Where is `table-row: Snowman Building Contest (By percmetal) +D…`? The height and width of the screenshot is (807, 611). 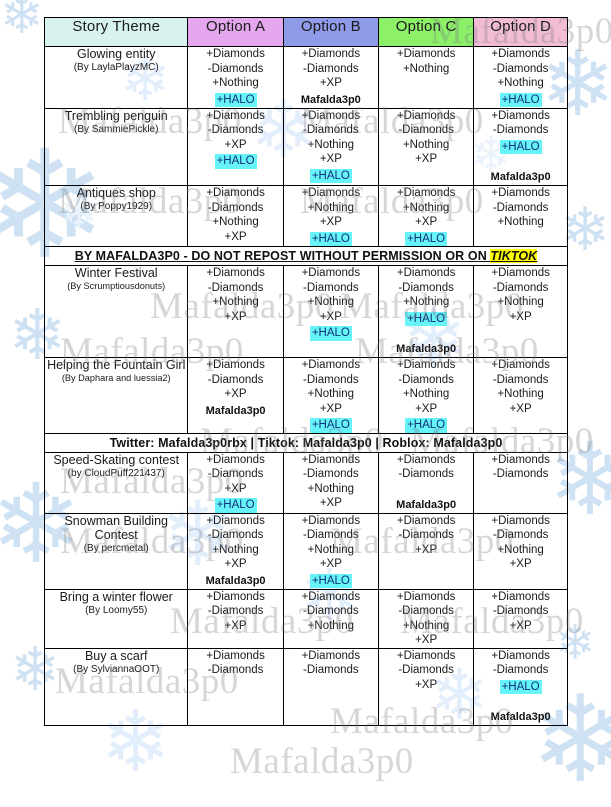
table-row: Snowman Building Contest (By percmetal) +D… is located at coordinates (305, 551).